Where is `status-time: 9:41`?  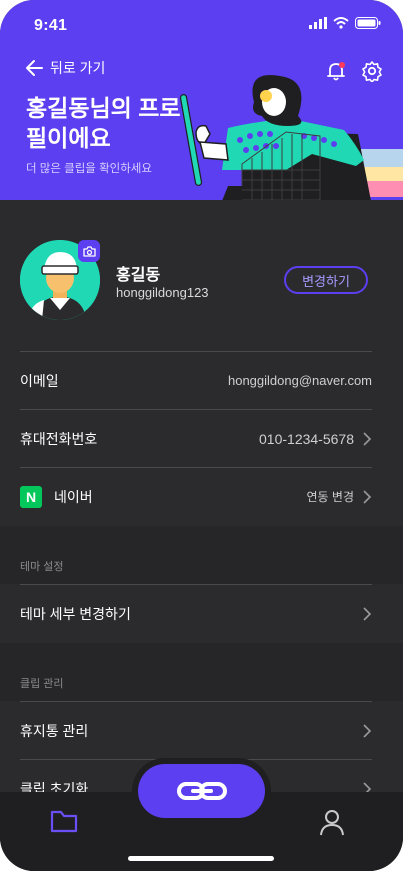
status-time: 9:41 is located at coordinates (51, 25).